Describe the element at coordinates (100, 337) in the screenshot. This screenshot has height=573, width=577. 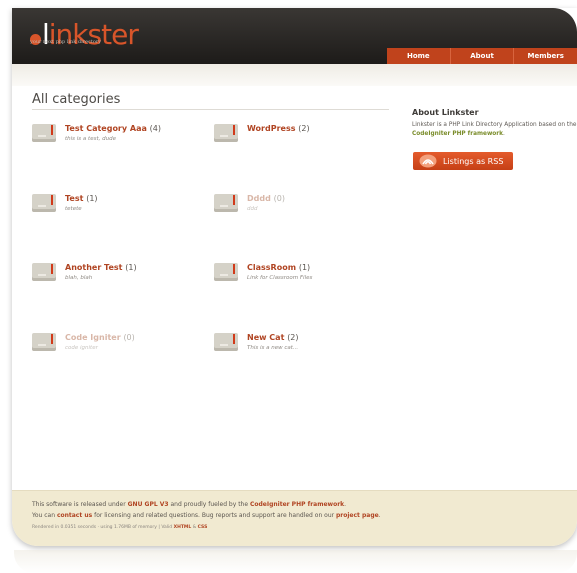
I see `category-link: Code Igniter (0)` at that location.